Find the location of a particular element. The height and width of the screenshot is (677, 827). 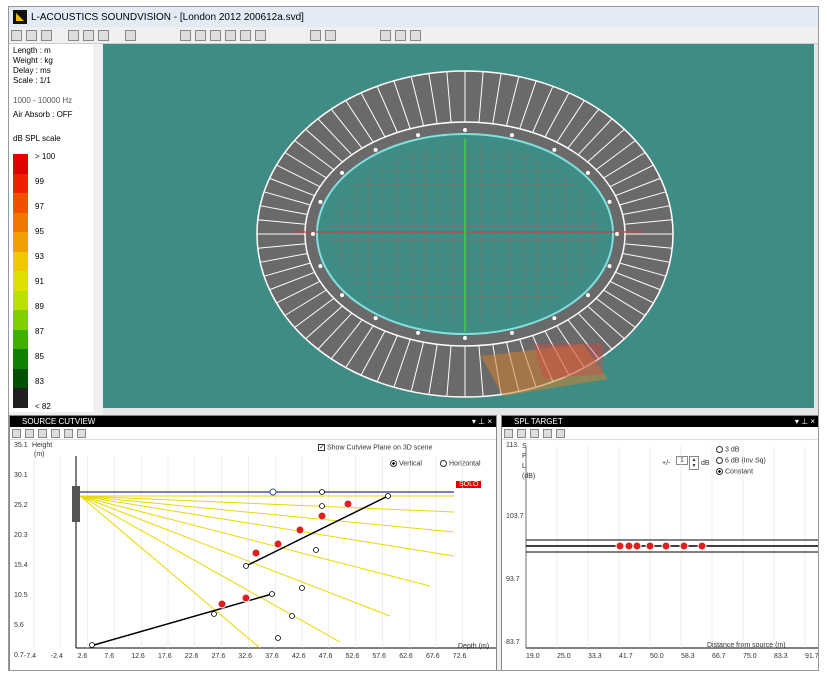

spl-scale-title: dB SPL scale is located at coordinates (37, 138).